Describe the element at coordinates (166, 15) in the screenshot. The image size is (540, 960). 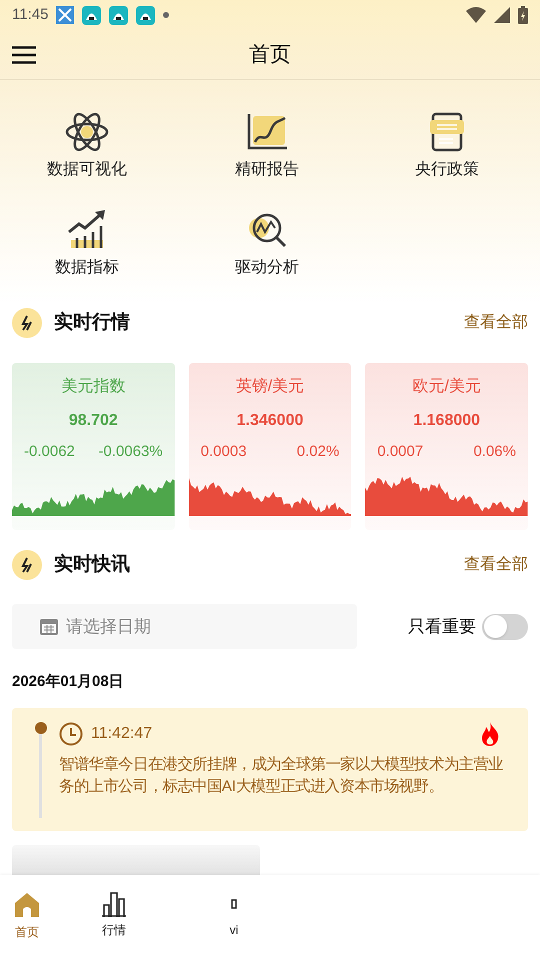
I see `dot-icon` at that location.